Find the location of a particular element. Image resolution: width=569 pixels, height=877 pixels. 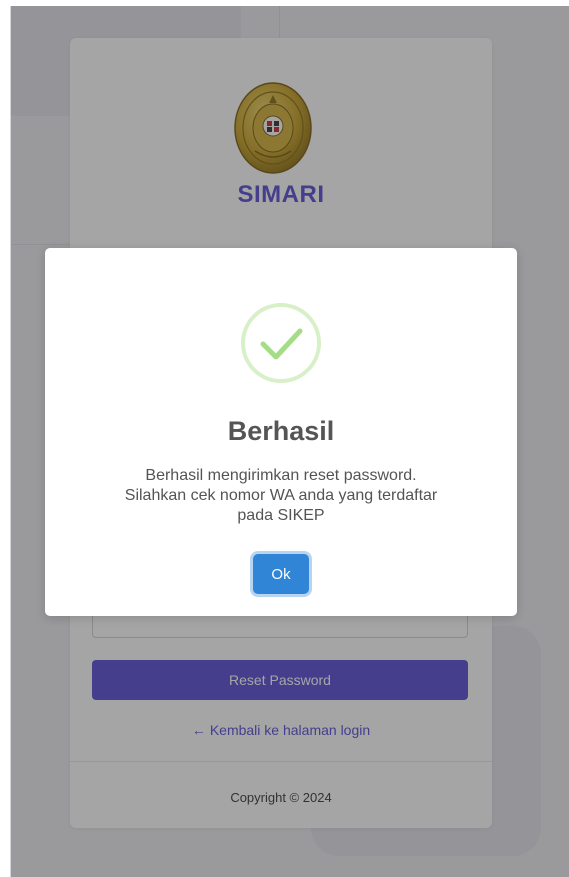

dialog-message-line: Berhasil mengirimkan reset password. is located at coordinates (281, 475).